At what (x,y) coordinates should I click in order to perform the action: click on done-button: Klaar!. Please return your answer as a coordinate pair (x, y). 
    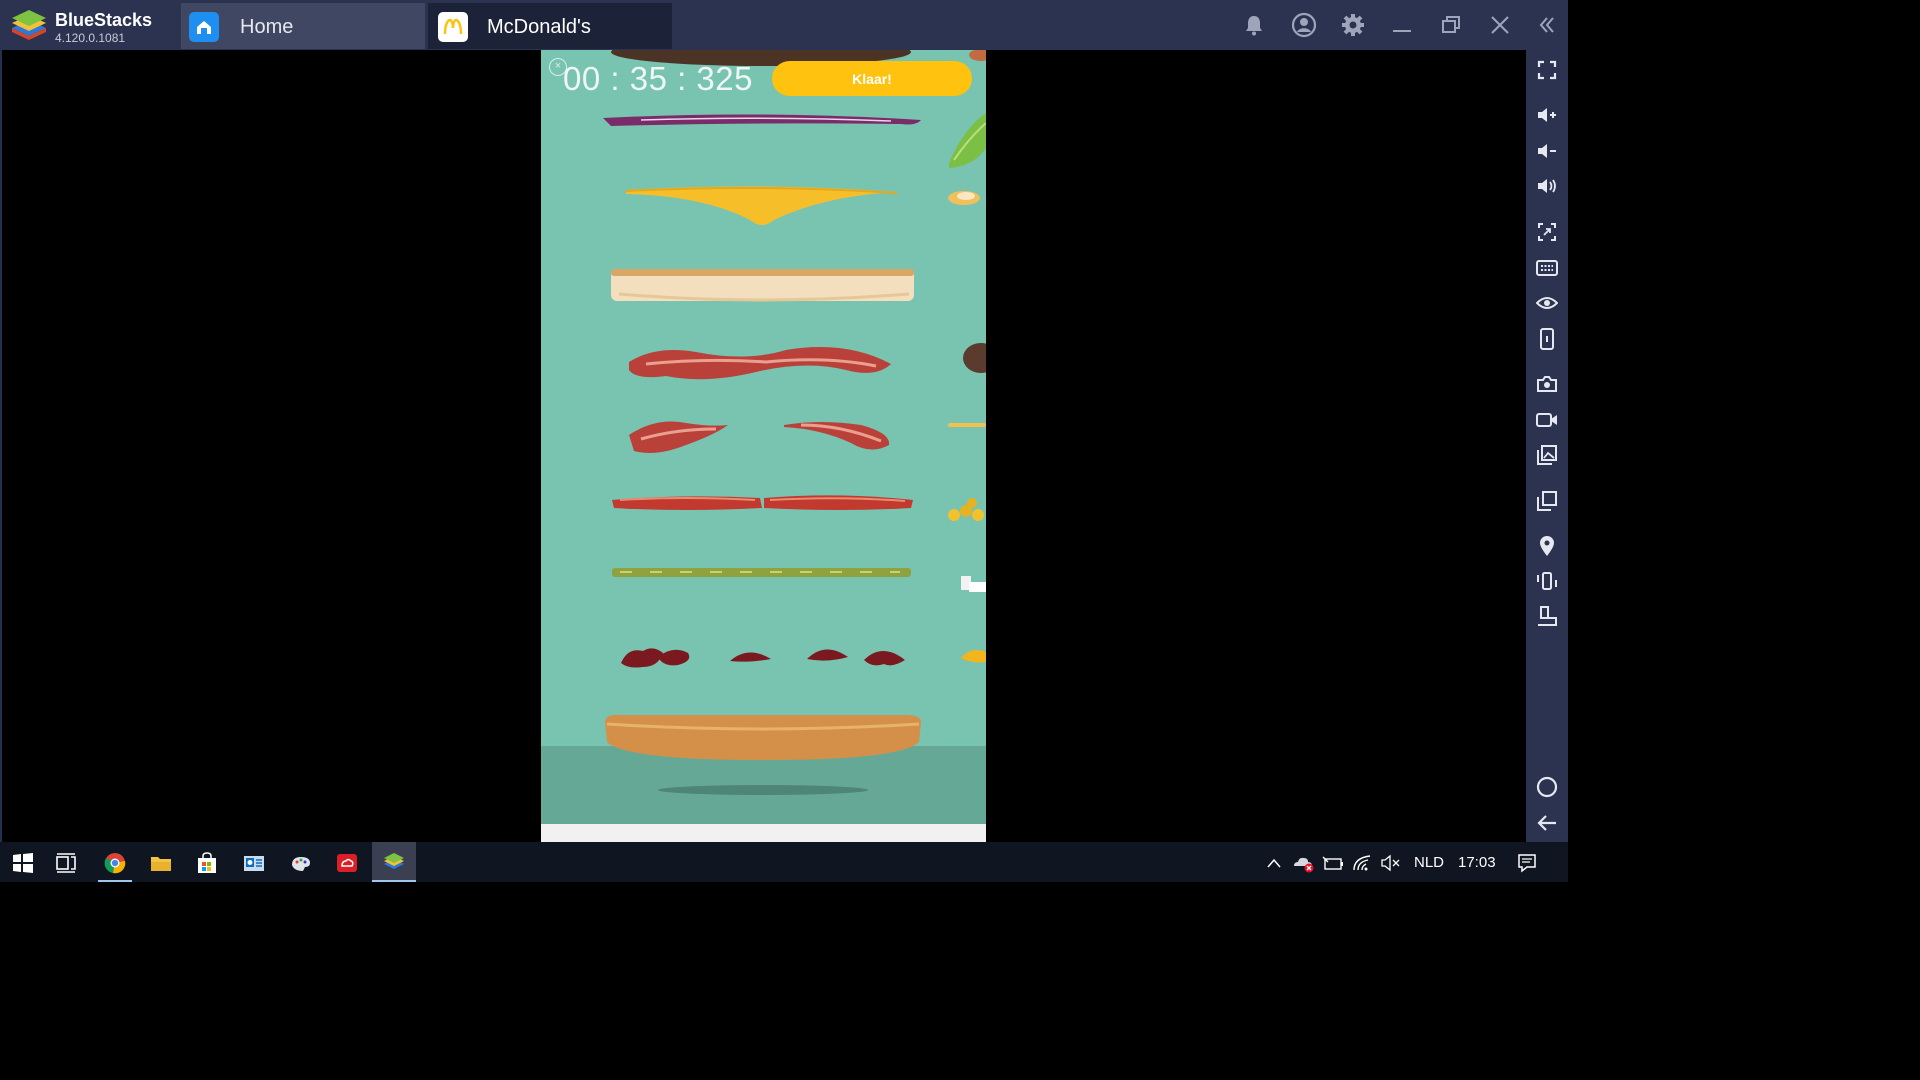
    Looking at the image, I should click on (872, 78).